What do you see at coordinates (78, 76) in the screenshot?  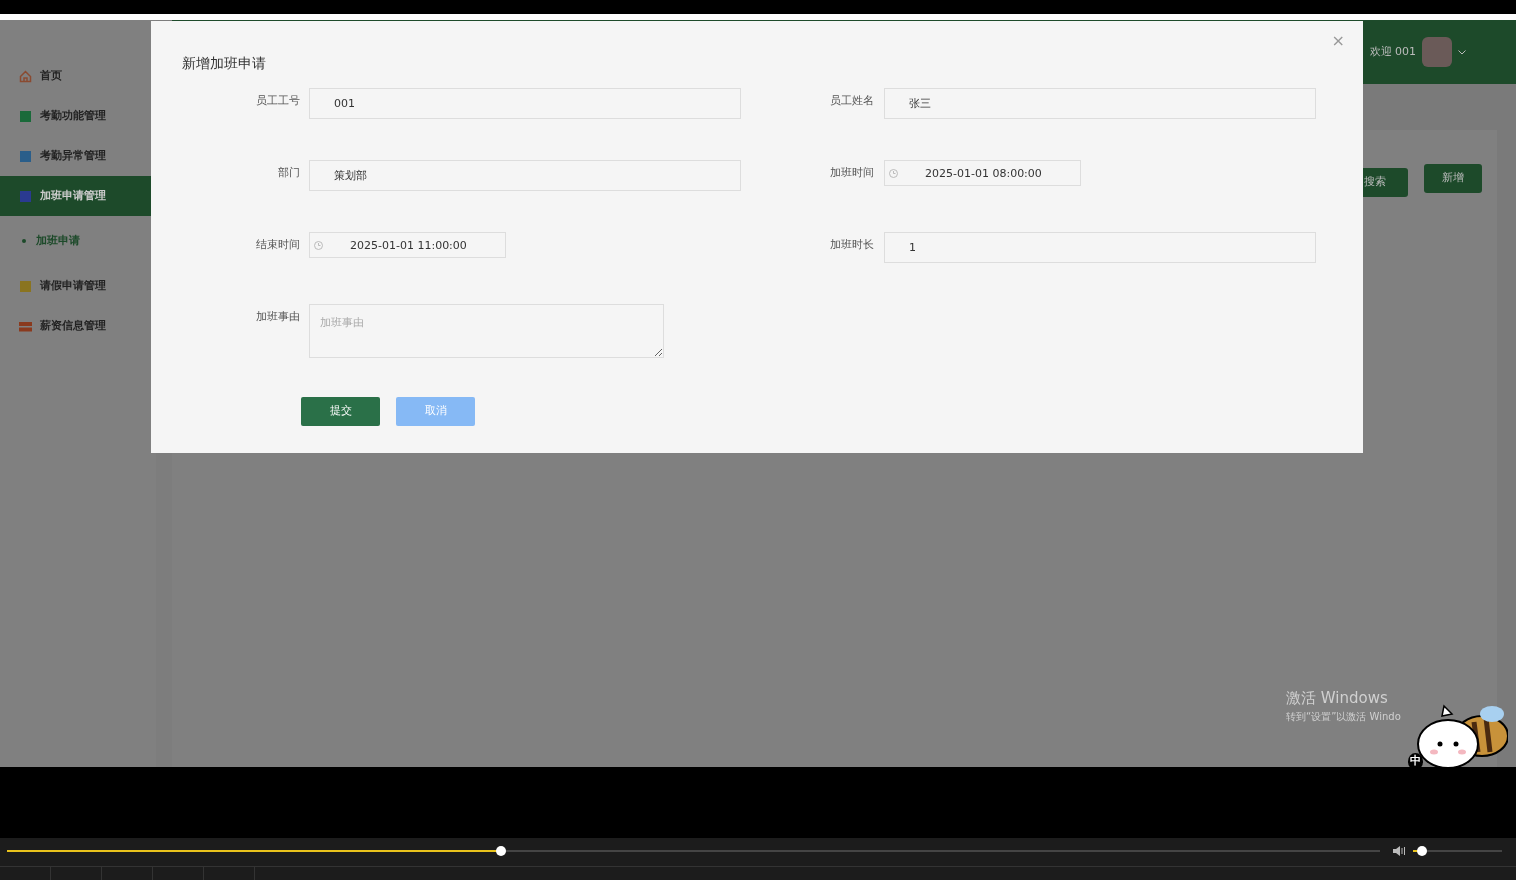 I see `sidebar-item: 首页` at bounding box center [78, 76].